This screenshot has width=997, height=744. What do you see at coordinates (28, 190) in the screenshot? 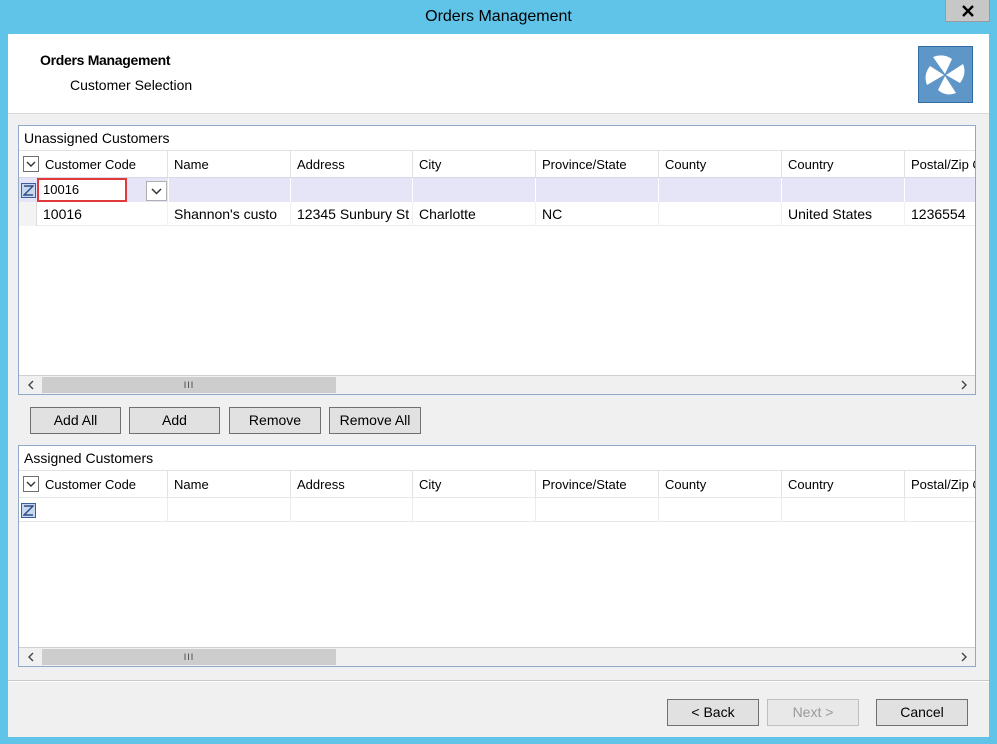
I see `filter-icon` at bounding box center [28, 190].